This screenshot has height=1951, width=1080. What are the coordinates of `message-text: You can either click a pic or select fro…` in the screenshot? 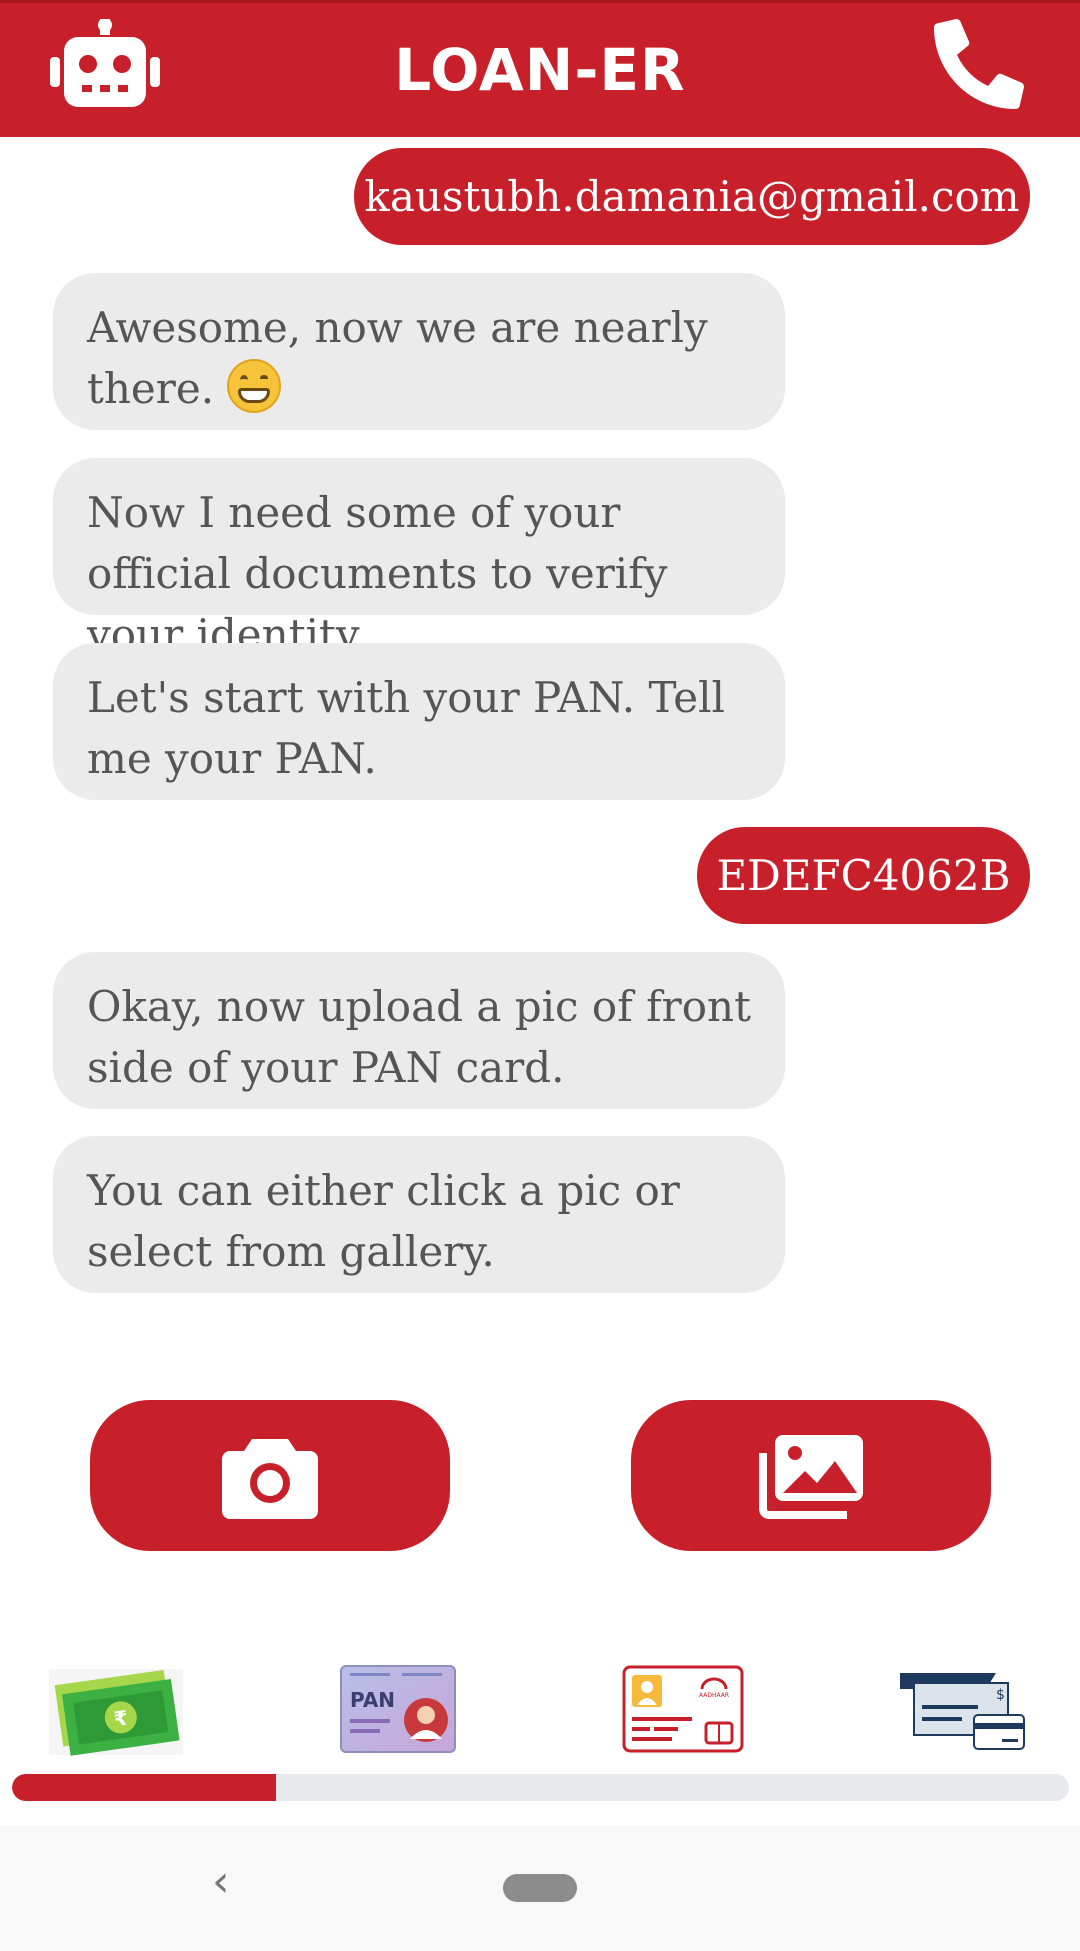 It's located at (383, 1221).